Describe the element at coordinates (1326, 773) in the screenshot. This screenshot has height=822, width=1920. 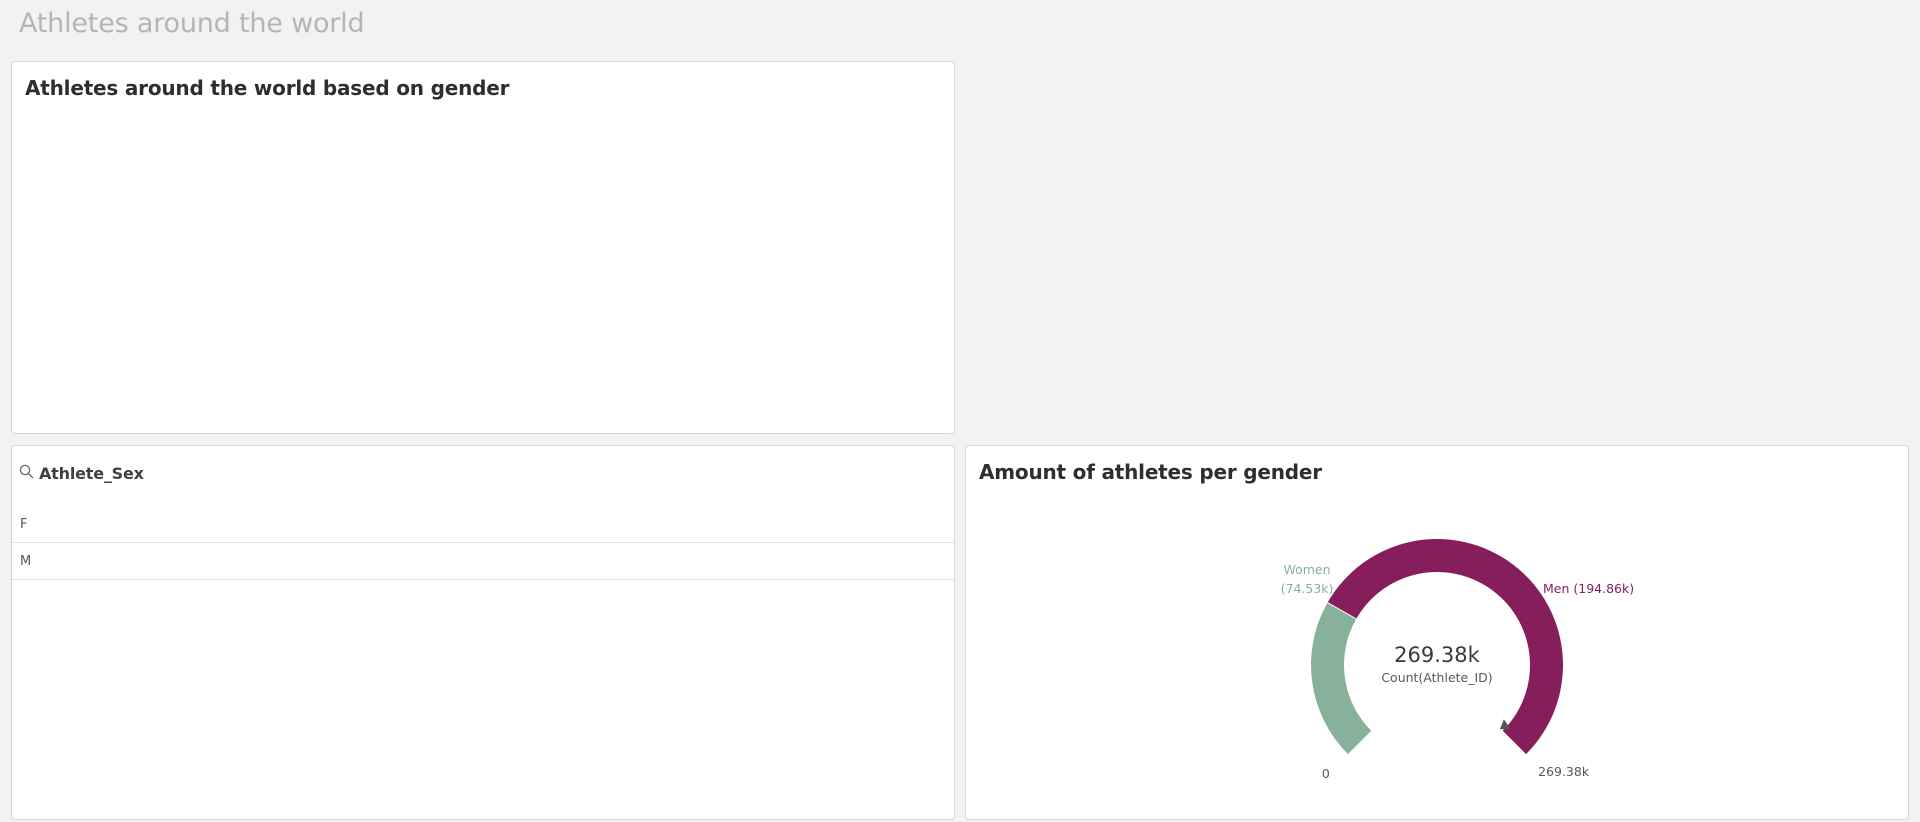
I see `gauge-min-label: 0` at that location.